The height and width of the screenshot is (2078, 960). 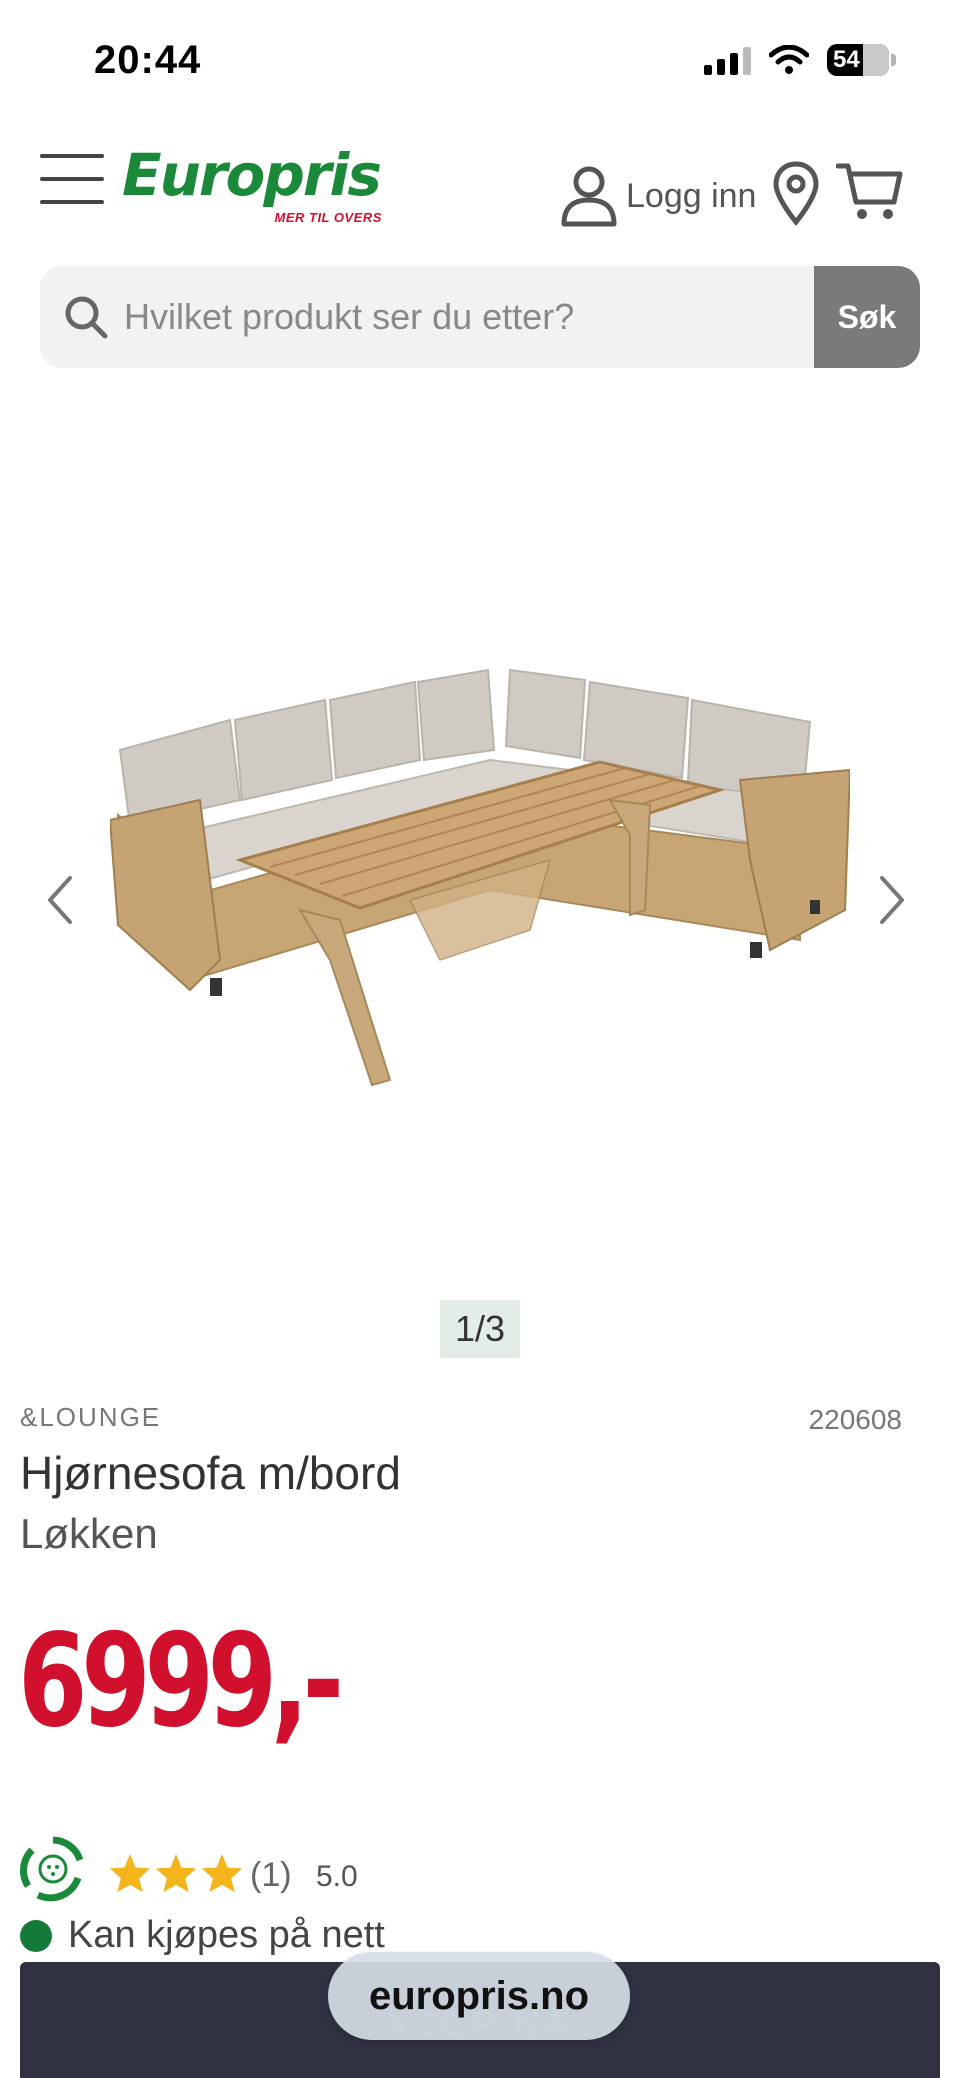 I want to click on rating-stars, so click(x=176, y=1873).